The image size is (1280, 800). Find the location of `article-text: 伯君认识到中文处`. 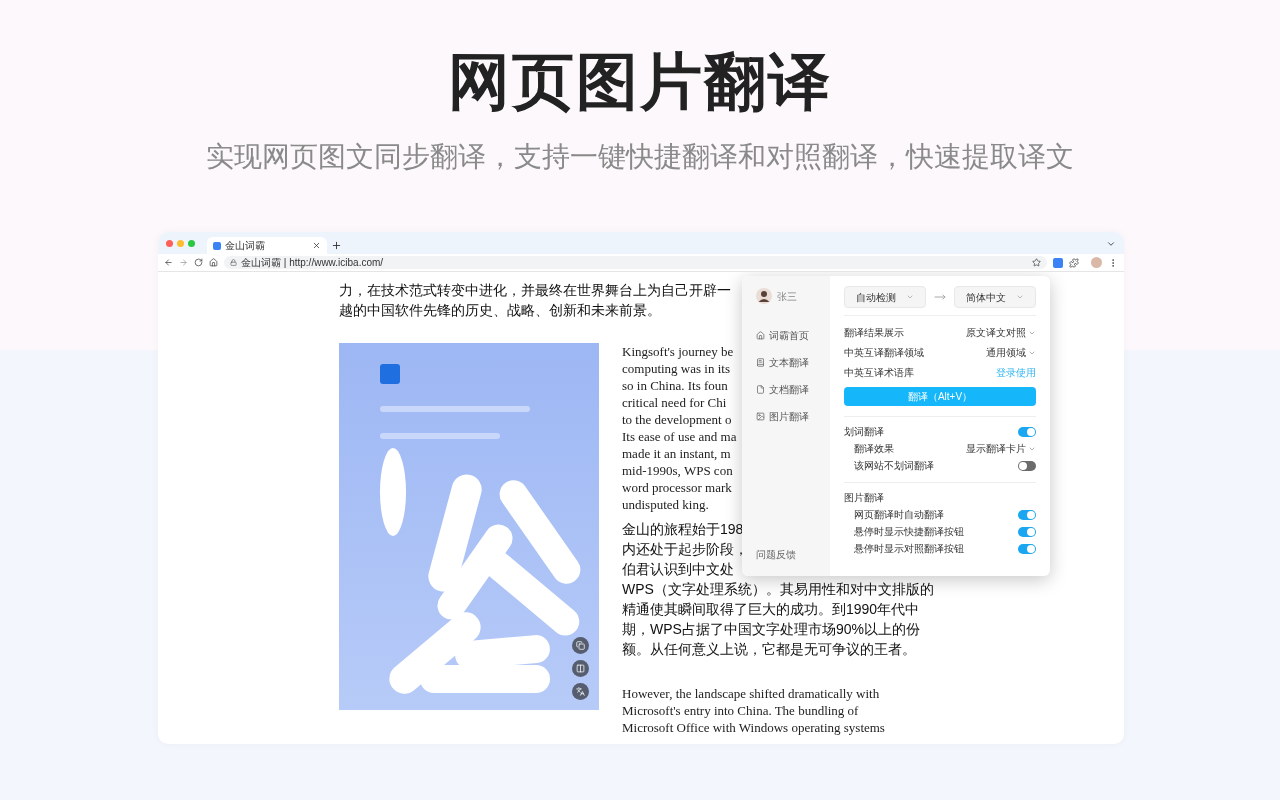

article-text: 伯君认识到中文处 is located at coordinates (678, 569).